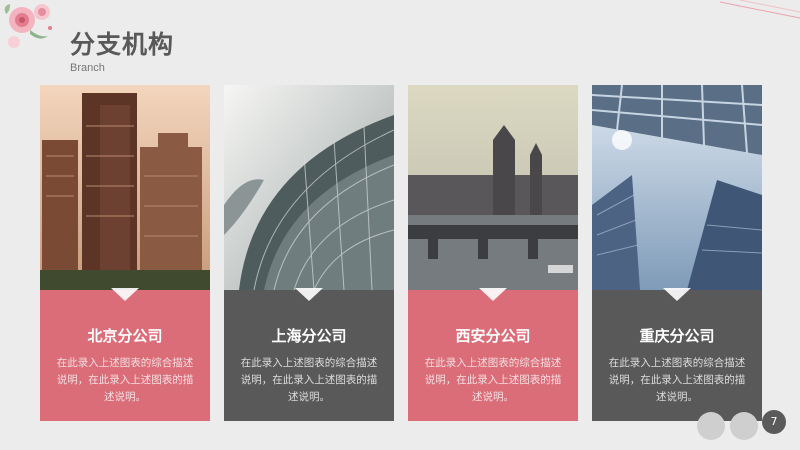 This screenshot has width=800, height=450. I want to click on branch-name: 西安分公司, so click(493, 336).